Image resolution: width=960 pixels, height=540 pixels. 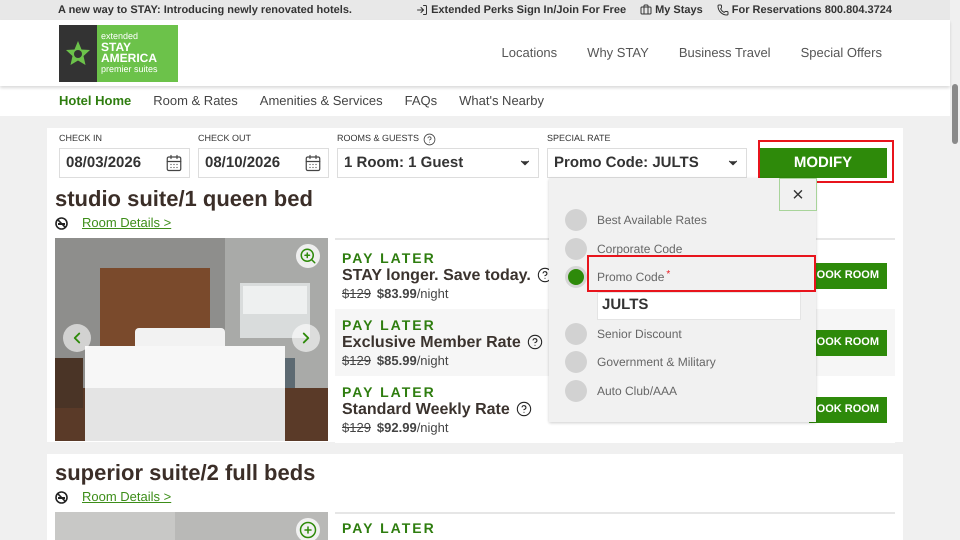 I want to click on field-label: CHECK OUT, so click(x=225, y=139).